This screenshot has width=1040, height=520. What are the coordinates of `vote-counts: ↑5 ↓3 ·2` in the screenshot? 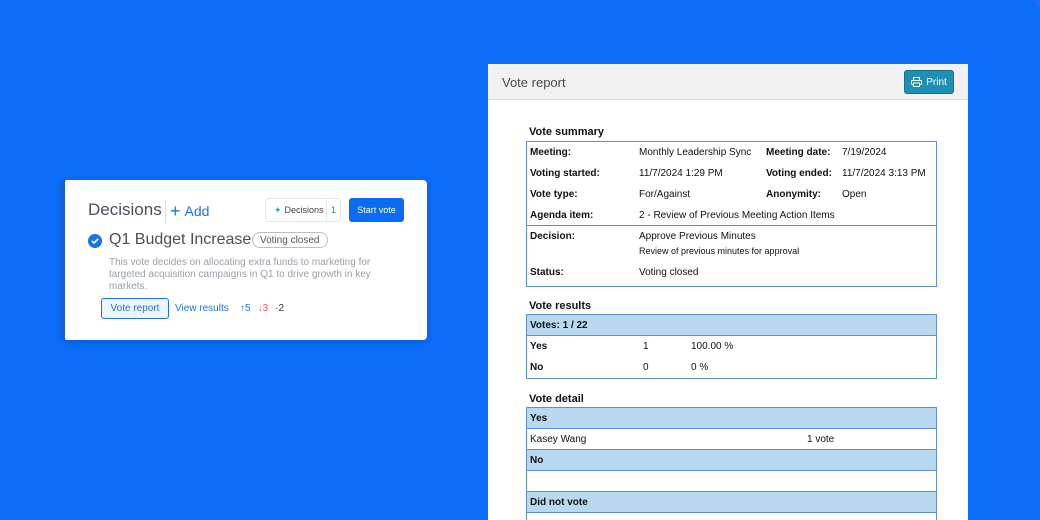 It's located at (262, 308).